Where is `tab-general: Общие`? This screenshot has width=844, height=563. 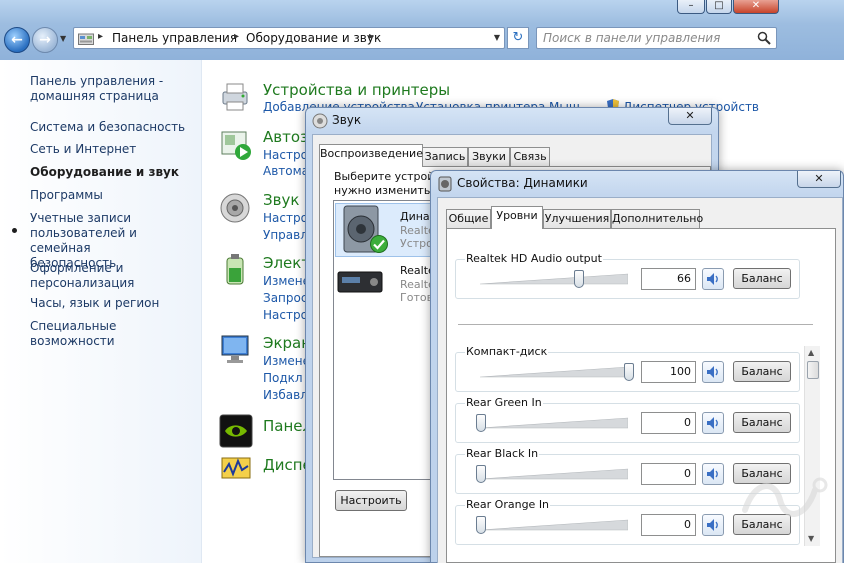 tab-general: Общие is located at coordinates (468, 219).